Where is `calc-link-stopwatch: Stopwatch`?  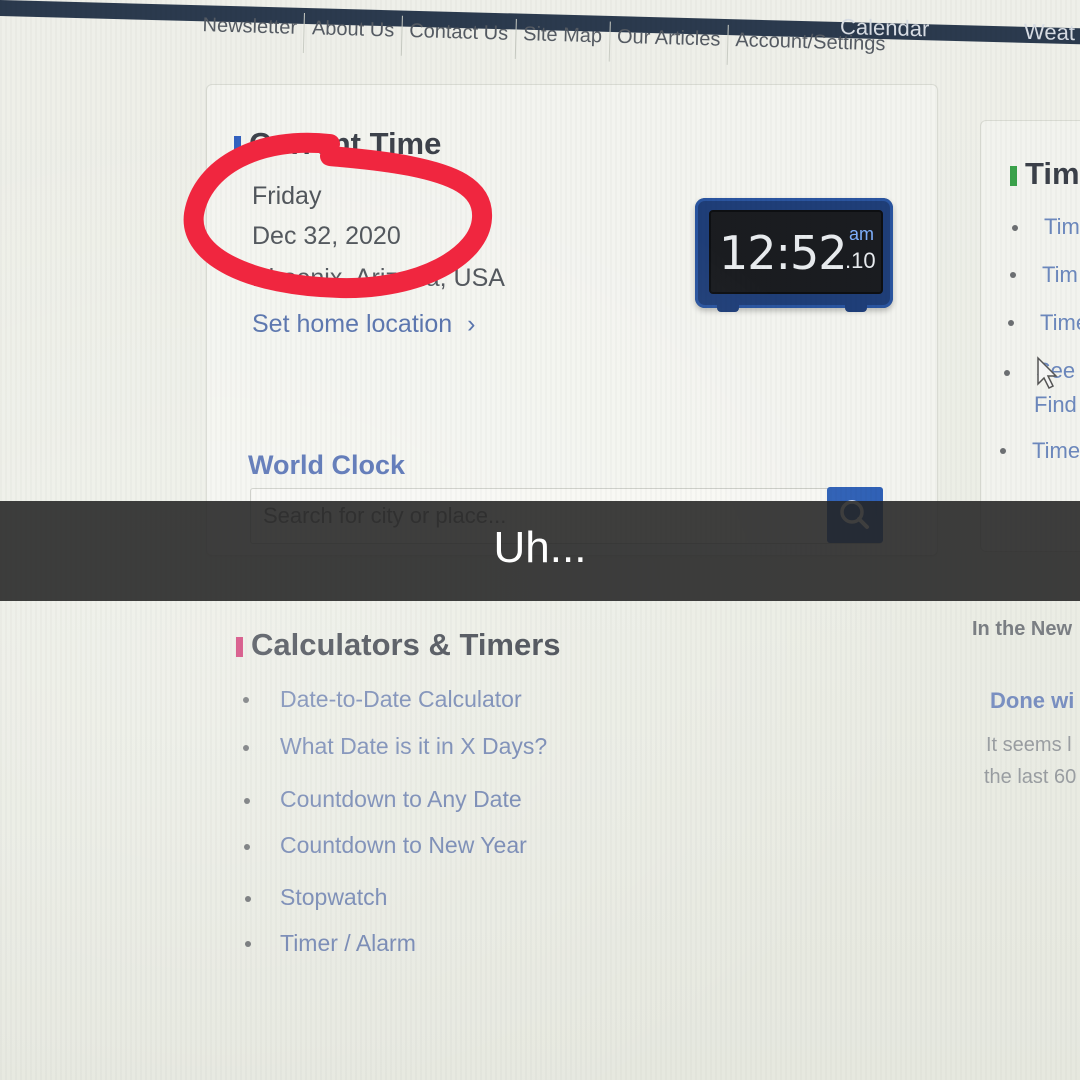 calc-link-stopwatch: Stopwatch is located at coordinates (333, 897).